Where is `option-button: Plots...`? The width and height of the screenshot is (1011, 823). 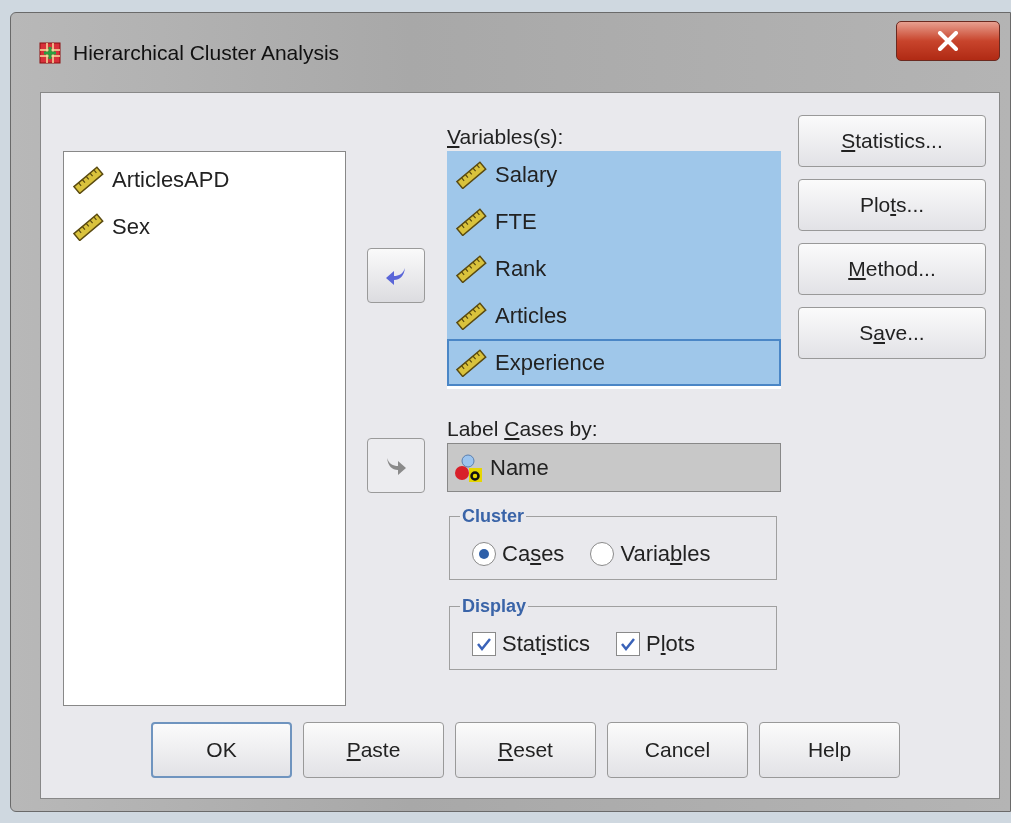
option-button: Plots... is located at coordinates (892, 205).